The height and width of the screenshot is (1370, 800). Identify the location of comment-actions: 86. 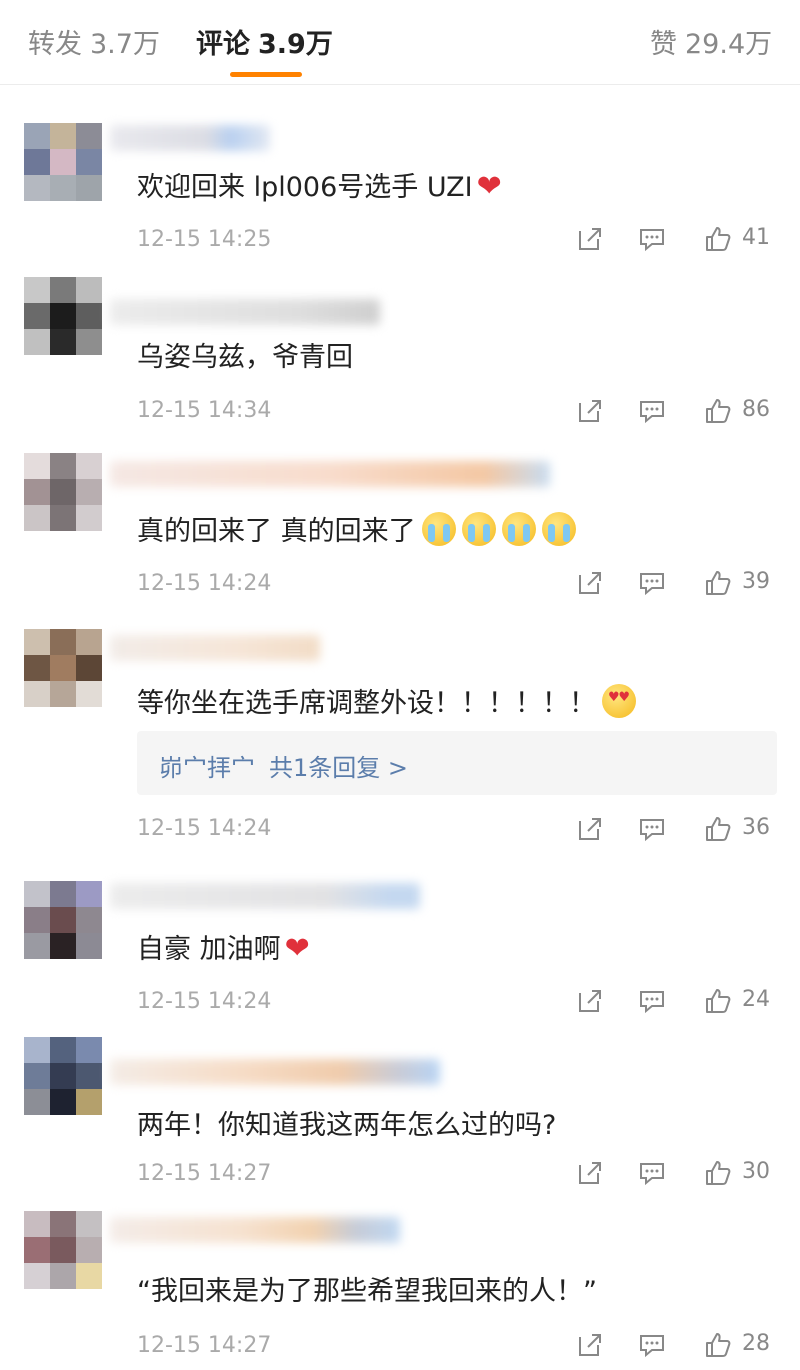
(676, 412).